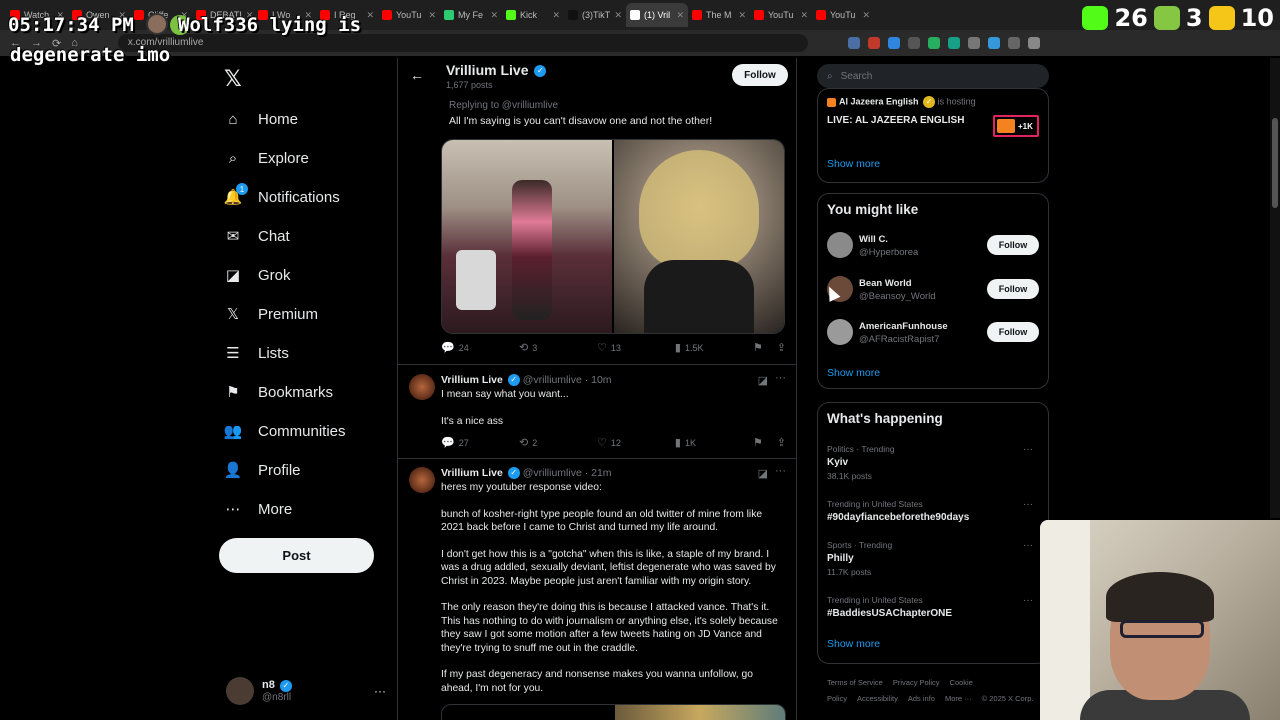  I want to click on follow-suggestion: AmericanFunhouse @AFRacistRapist7 Follow, so click(933, 334).